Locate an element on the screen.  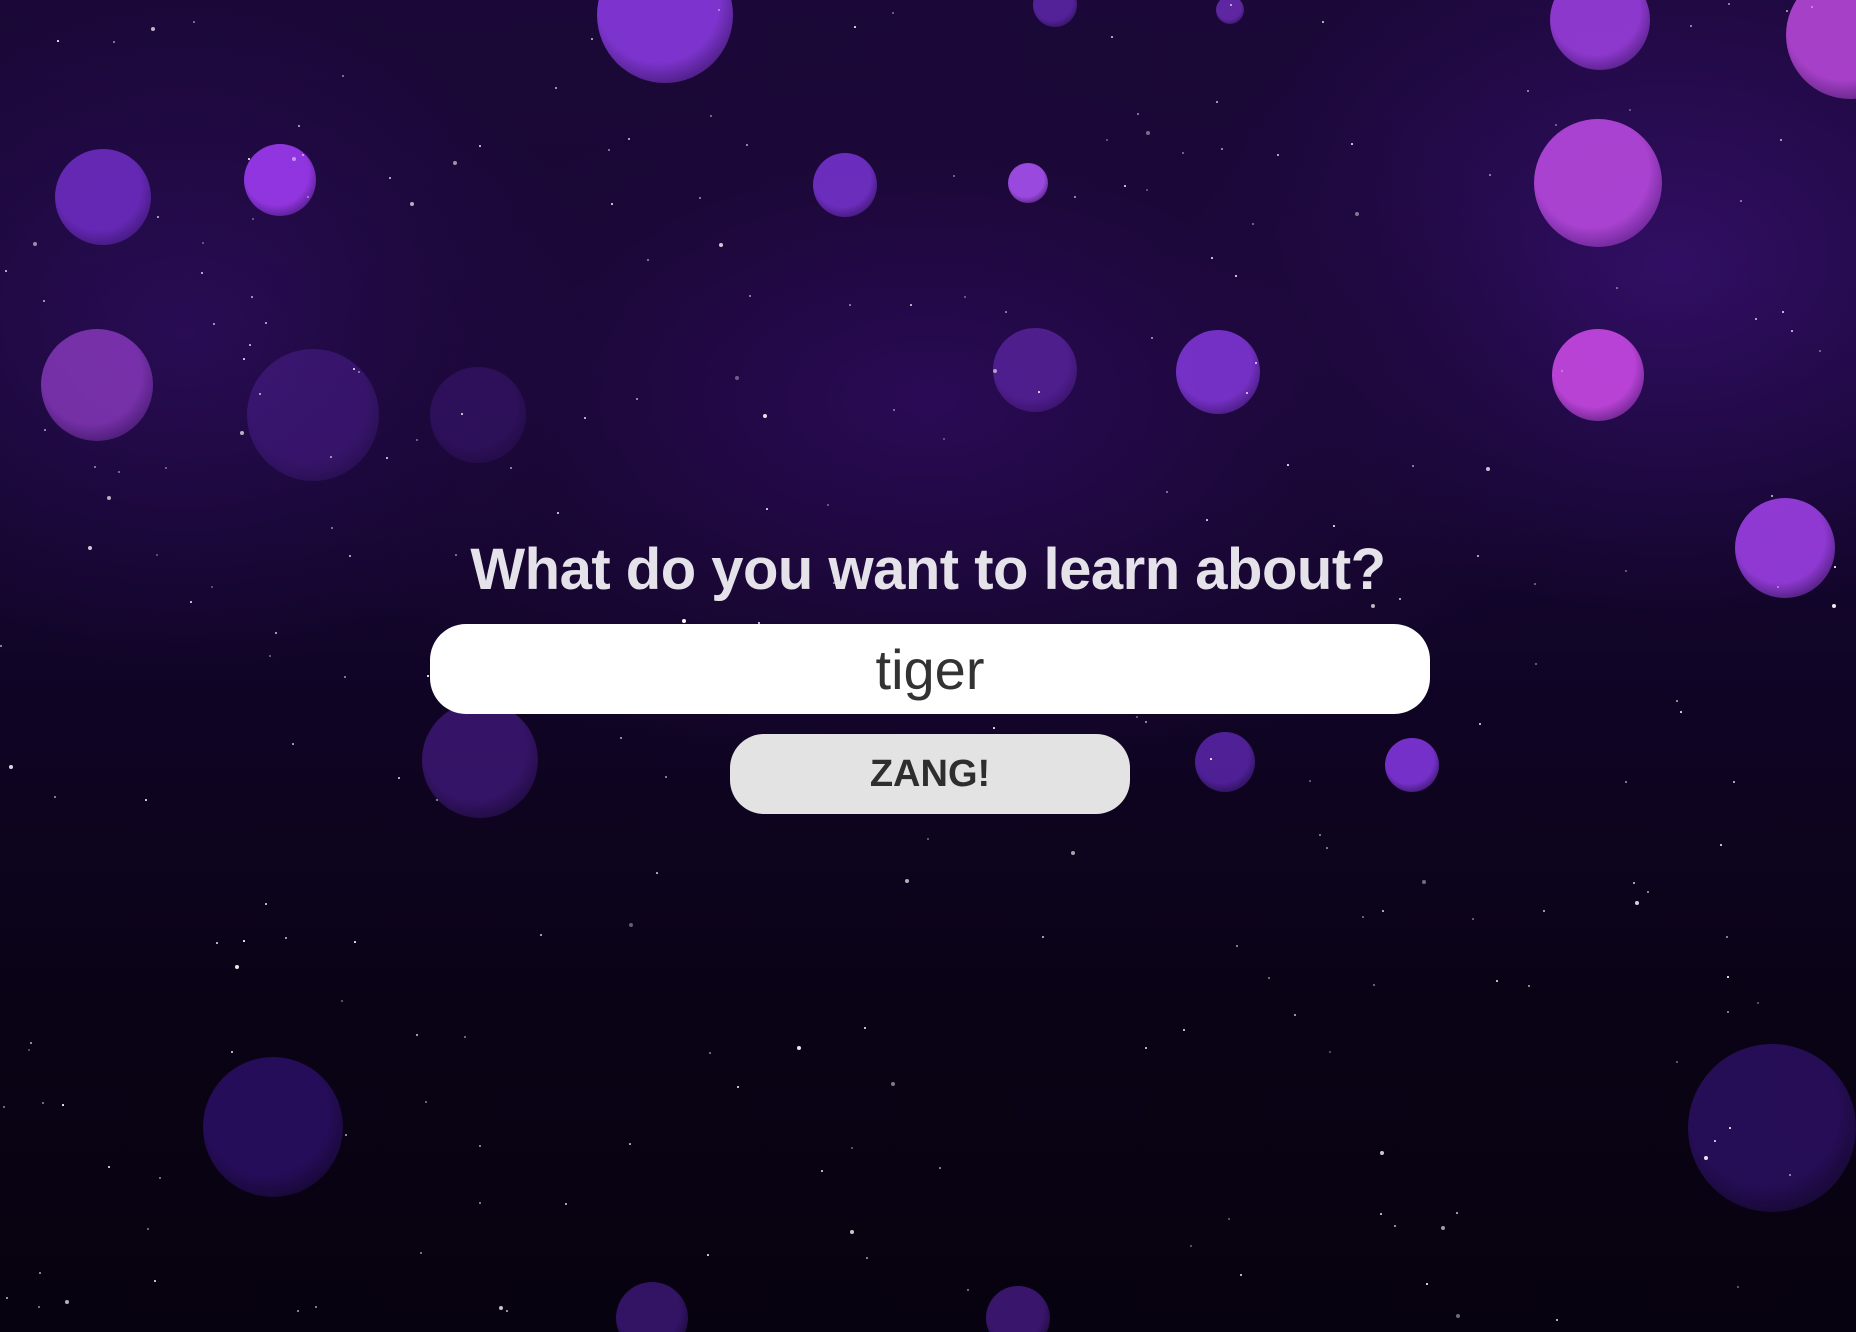
zang-button: ZANG! is located at coordinates (930, 774).